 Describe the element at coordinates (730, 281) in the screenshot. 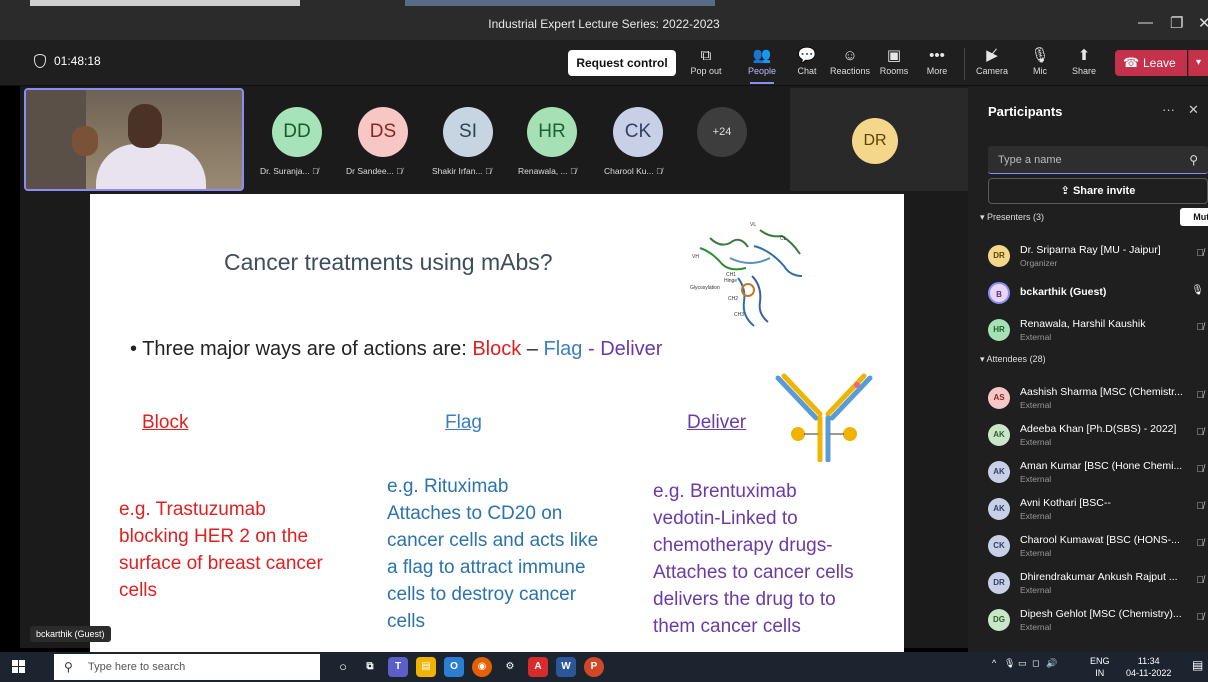

I see `svg-text: Hinge` at that location.